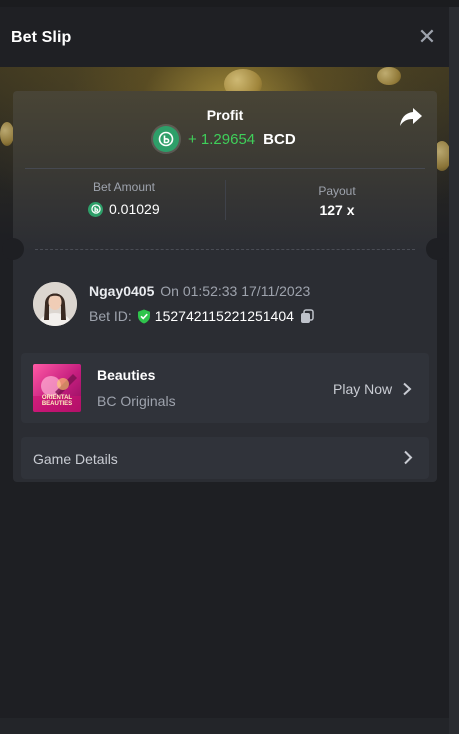 This screenshot has height=734, width=459. What do you see at coordinates (307, 316) in the screenshot?
I see `copy-icon` at bounding box center [307, 316].